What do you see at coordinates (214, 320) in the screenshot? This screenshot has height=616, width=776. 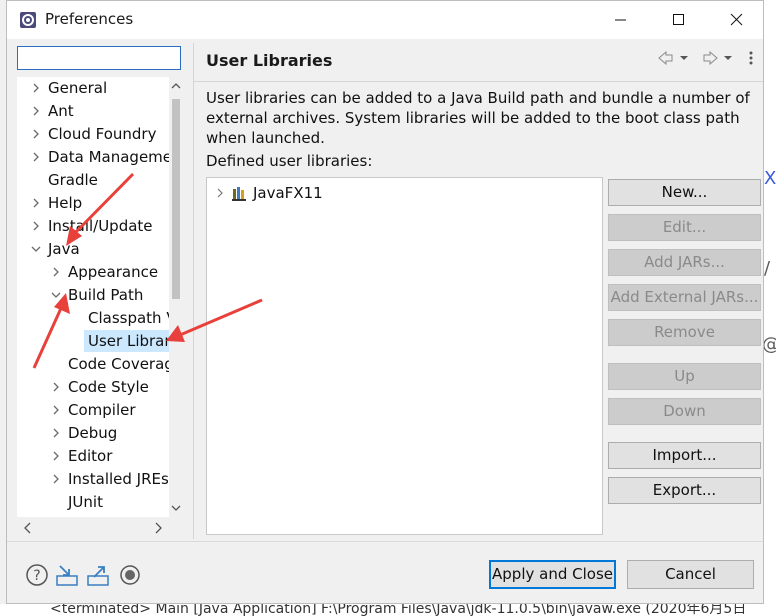 I see `annotation-arrow-to-user-libraries` at bounding box center [214, 320].